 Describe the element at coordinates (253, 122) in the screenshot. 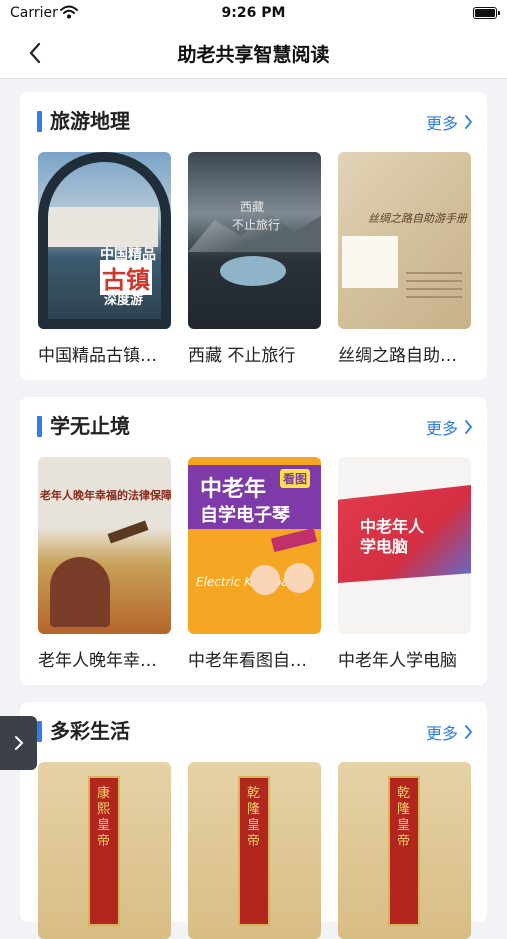

I see `section-header: 旅游地理 更多` at that location.